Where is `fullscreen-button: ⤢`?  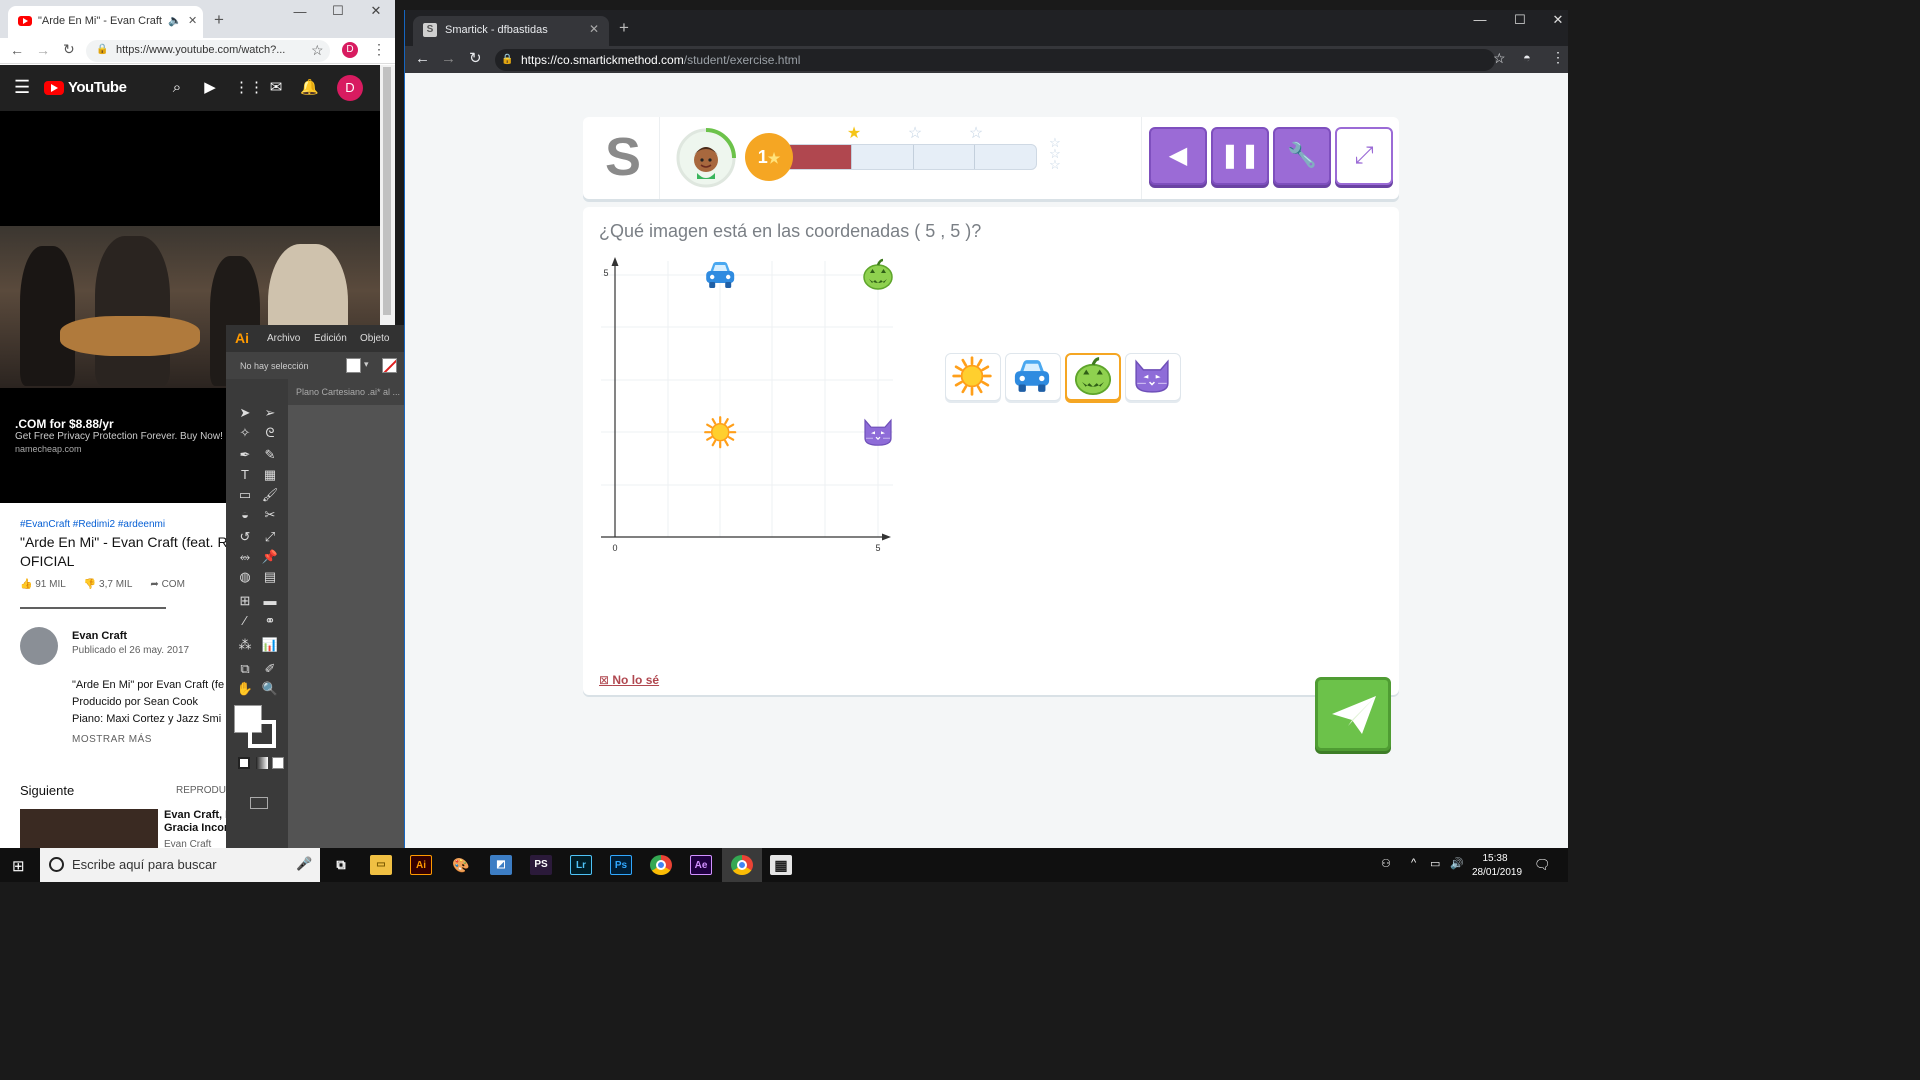 fullscreen-button: ⤢ is located at coordinates (1364, 156).